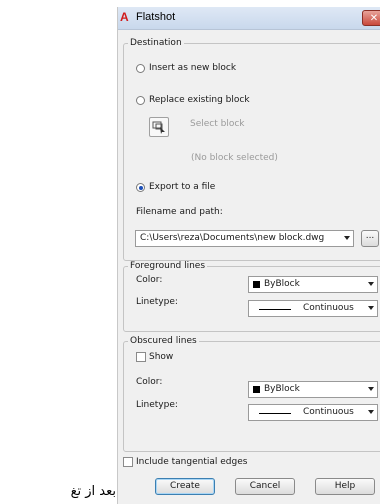  Describe the element at coordinates (345, 486) in the screenshot. I see `help-button: Help` at that location.